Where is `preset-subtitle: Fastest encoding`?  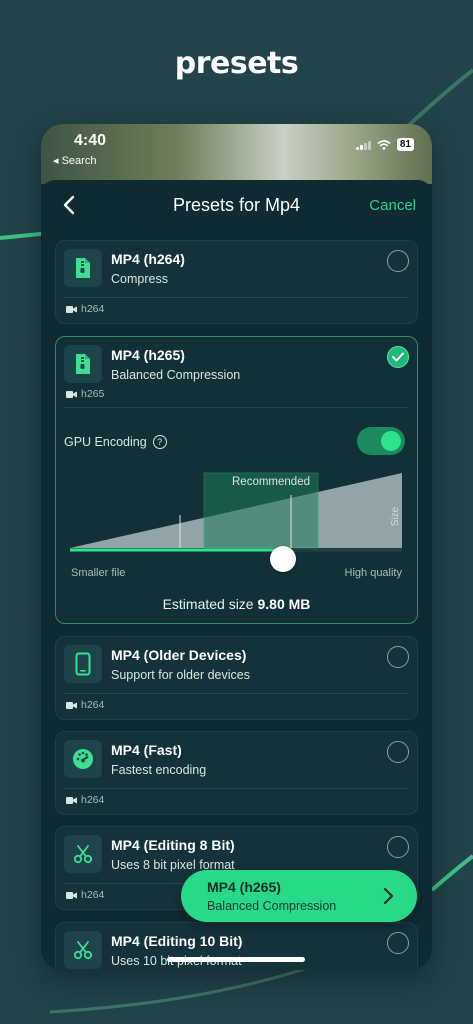 preset-subtitle: Fastest encoding is located at coordinates (159, 770).